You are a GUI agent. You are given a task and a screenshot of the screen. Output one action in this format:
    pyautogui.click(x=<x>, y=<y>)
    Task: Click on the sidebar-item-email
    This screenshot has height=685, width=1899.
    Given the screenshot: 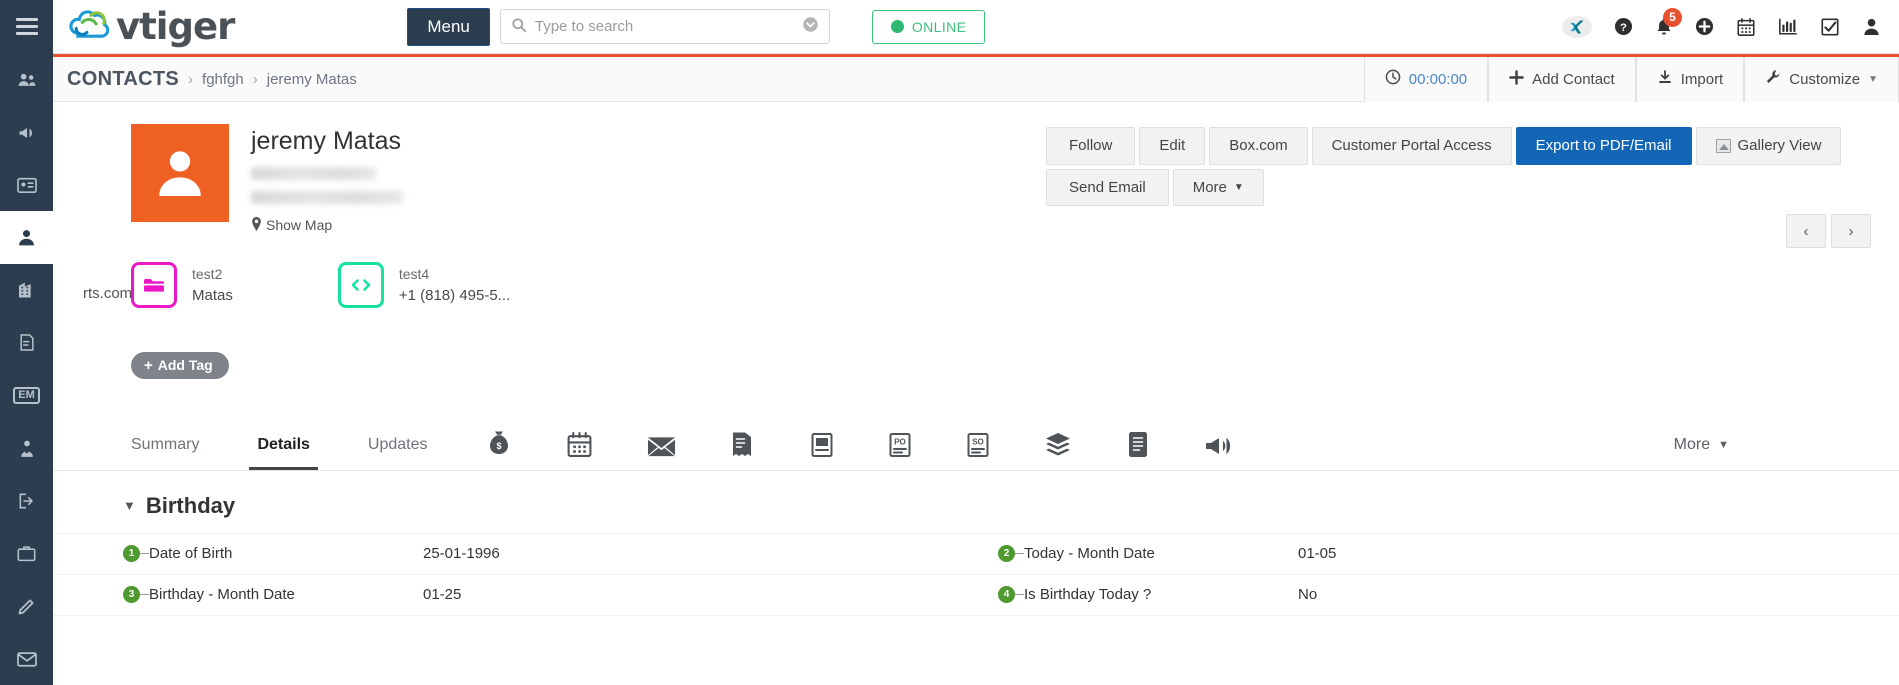 What is the action you would take?
    pyautogui.click(x=26, y=658)
    